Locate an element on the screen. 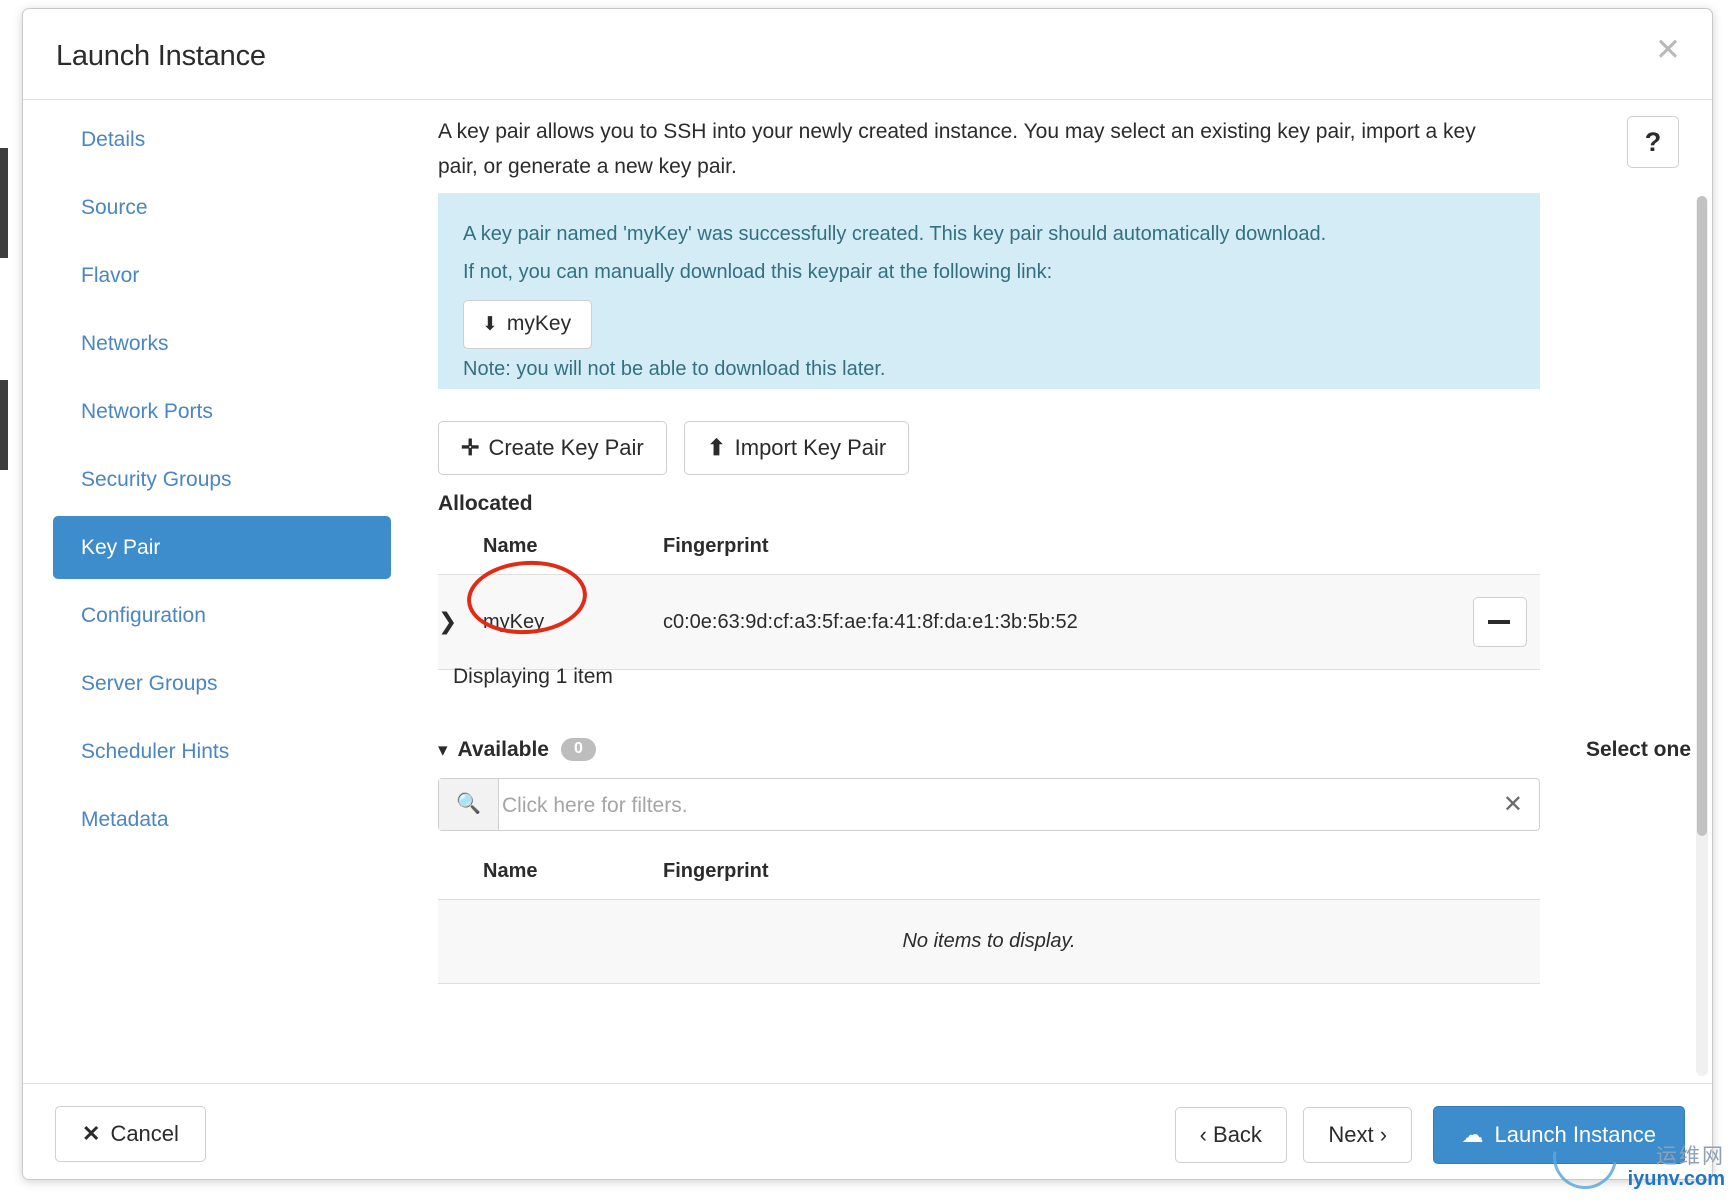  search-icon: 🔍 is located at coordinates (469, 804).